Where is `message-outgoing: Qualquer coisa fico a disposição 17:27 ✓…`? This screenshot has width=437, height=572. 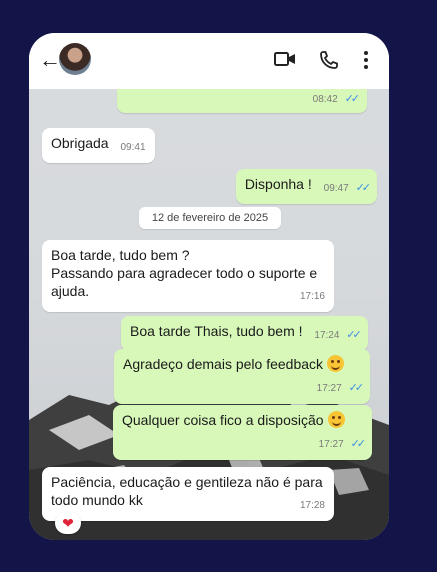 message-outgoing: Qualquer coisa fico a disposição 17:27 ✓… is located at coordinates (242, 432).